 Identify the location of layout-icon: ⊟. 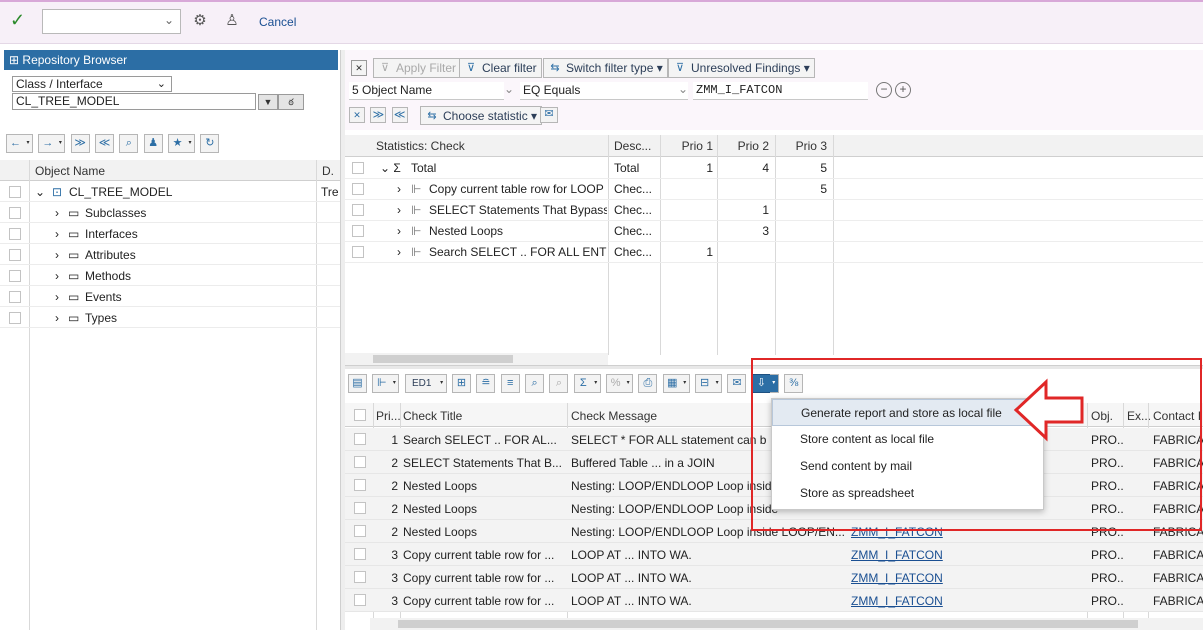
(705, 383).